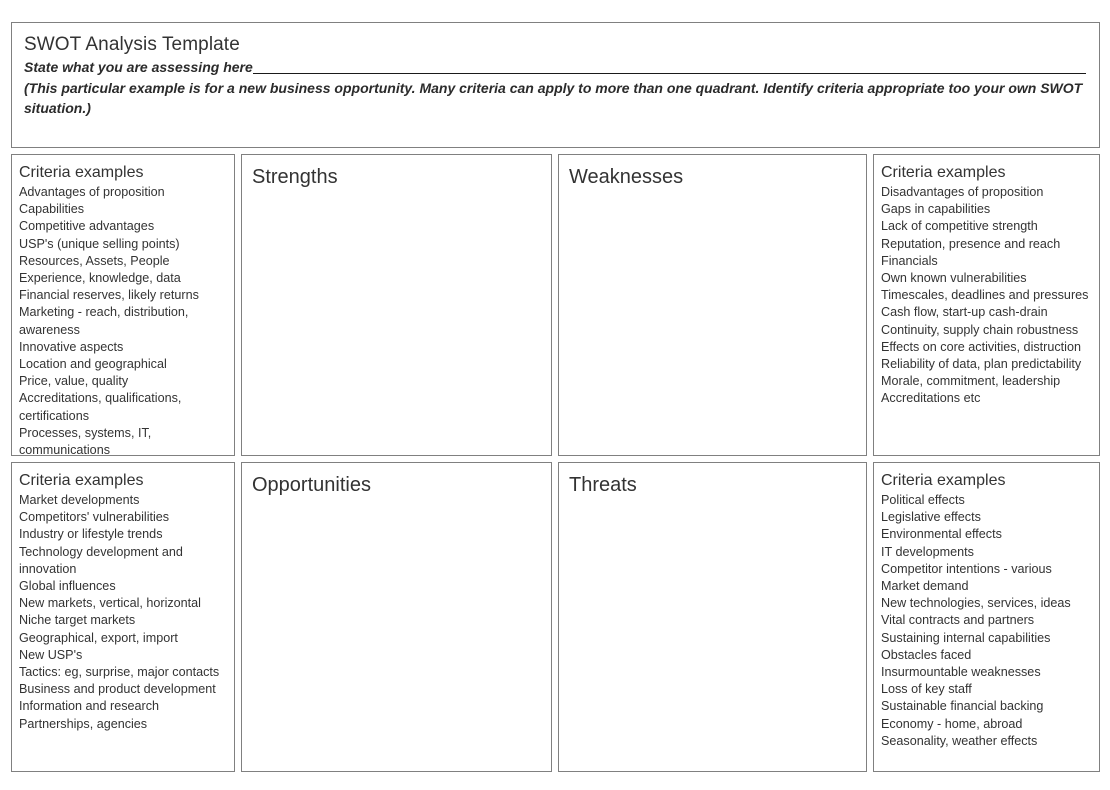 Image resolution: width=1110 pixels, height=790 pixels. Describe the element at coordinates (311, 485) in the screenshot. I see `quadrant-title-opportunities: Opportunities` at that location.